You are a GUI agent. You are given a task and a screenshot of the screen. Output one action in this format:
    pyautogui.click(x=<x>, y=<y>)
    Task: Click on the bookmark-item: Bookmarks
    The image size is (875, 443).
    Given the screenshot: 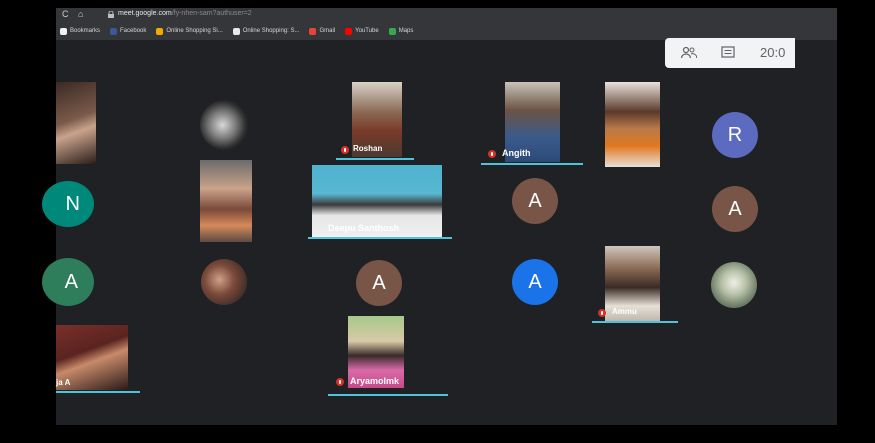 What is the action you would take?
    pyautogui.click(x=80, y=31)
    